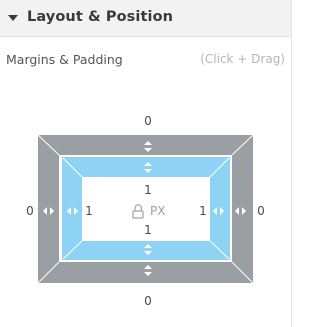 The height and width of the screenshot is (327, 320). What do you see at coordinates (146, 167) in the screenshot?
I see `padding-top-area` at bounding box center [146, 167].